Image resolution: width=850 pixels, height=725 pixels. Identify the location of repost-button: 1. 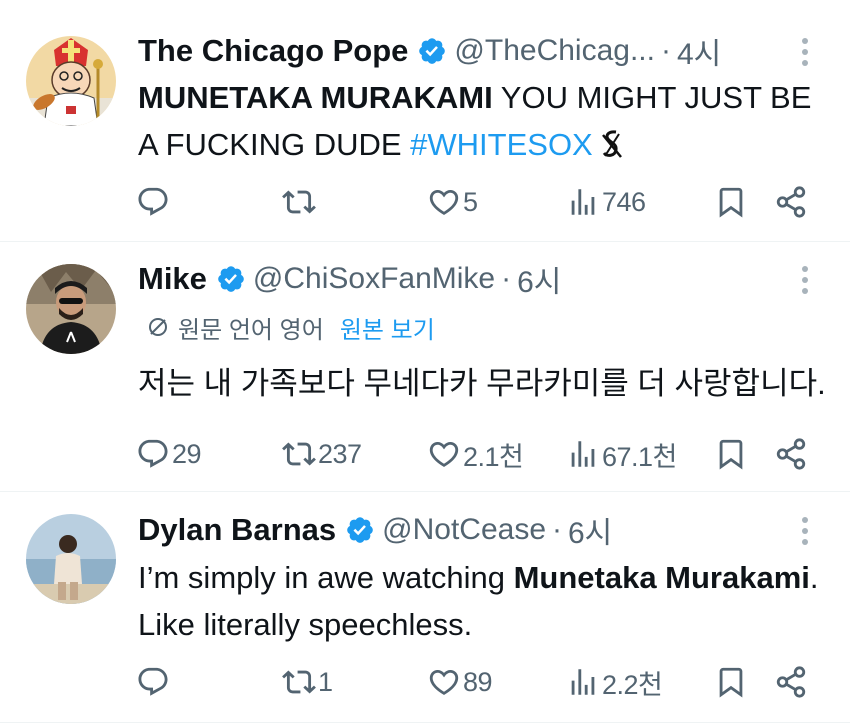
(307, 682).